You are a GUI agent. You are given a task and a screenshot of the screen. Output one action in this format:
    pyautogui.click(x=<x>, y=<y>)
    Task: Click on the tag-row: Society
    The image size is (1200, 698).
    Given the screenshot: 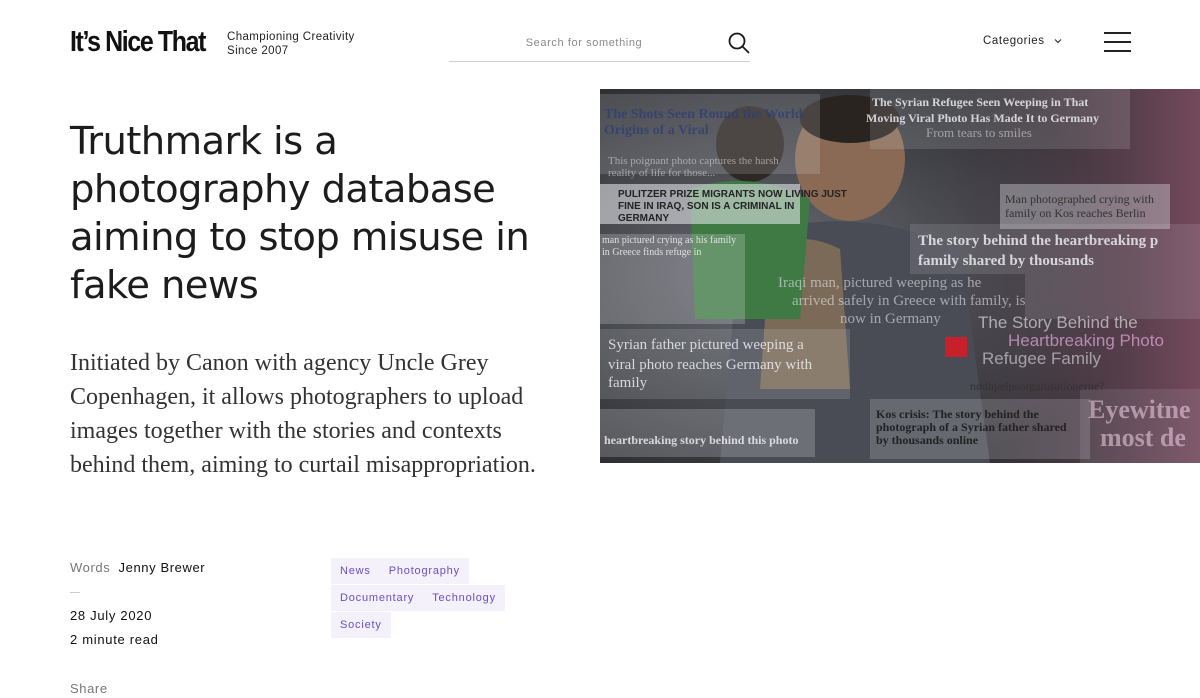 What is the action you would take?
    pyautogui.click(x=431, y=625)
    